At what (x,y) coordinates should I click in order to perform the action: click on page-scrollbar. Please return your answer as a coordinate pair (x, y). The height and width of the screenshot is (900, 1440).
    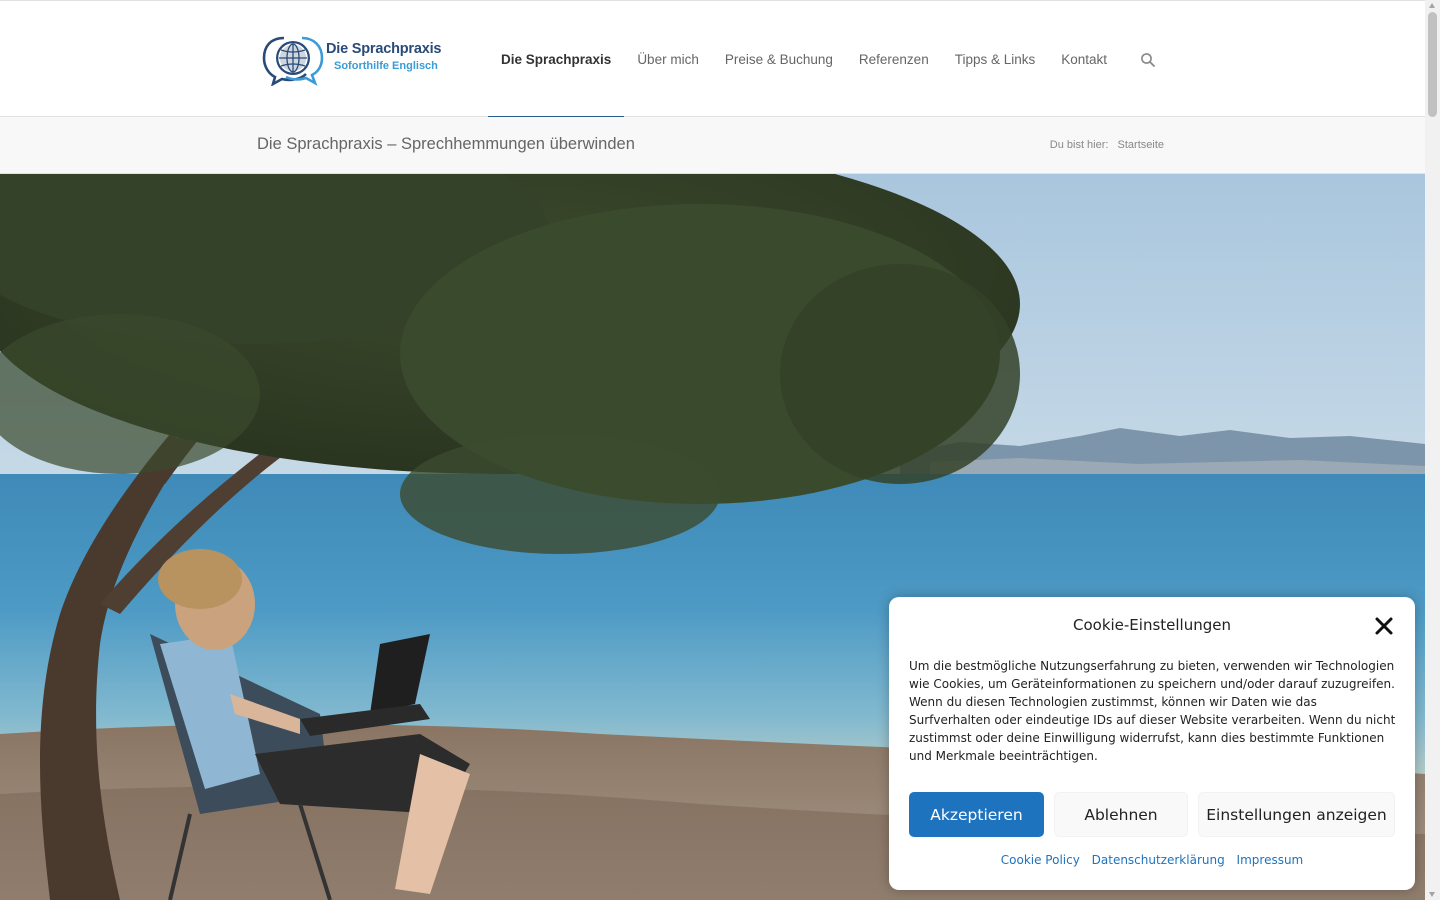
    Looking at the image, I should click on (1432, 450).